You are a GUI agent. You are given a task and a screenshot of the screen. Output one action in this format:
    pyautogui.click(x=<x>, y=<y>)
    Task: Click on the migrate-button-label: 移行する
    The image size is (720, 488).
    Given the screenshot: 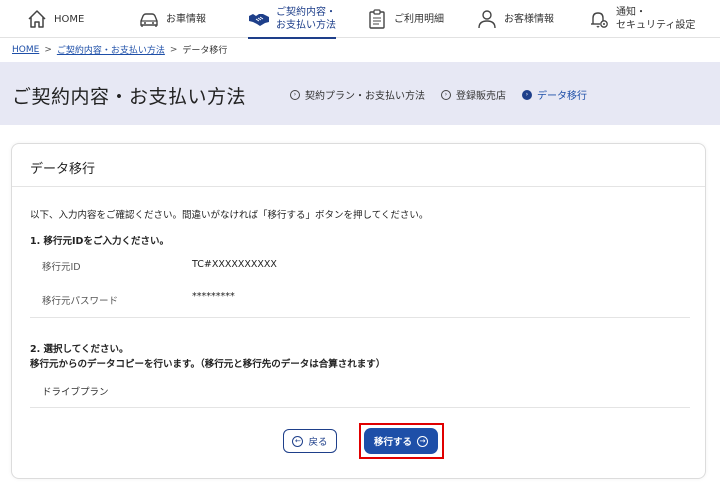 What is the action you would take?
    pyautogui.click(x=392, y=442)
    